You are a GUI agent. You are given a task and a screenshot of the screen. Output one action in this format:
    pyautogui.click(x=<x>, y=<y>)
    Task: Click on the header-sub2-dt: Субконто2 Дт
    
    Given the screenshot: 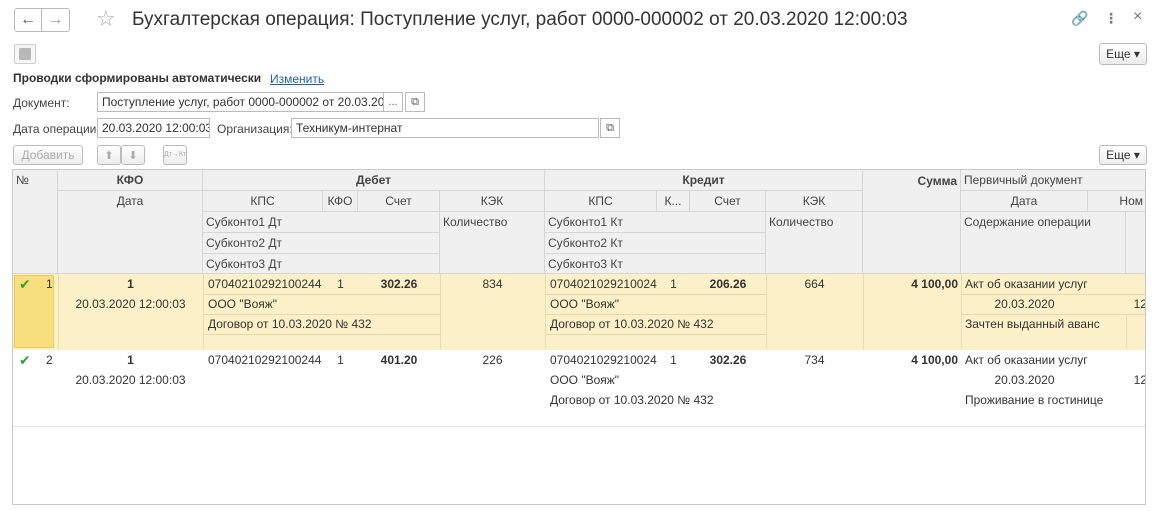 What is the action you would take?
    pyautogui.click(x=321, y=243)
    